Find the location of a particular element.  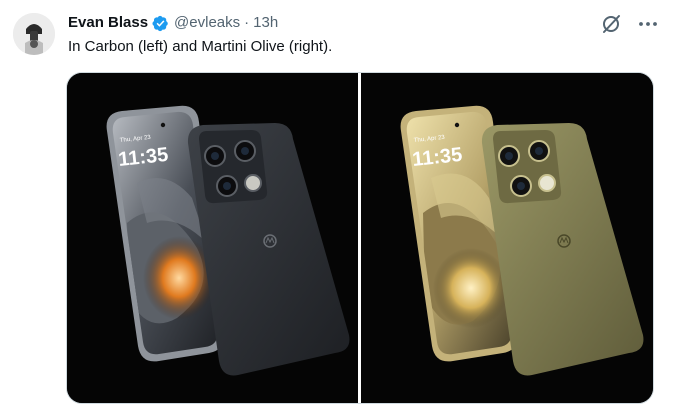

verified-badge-icon is located at coordinates (160, 23).